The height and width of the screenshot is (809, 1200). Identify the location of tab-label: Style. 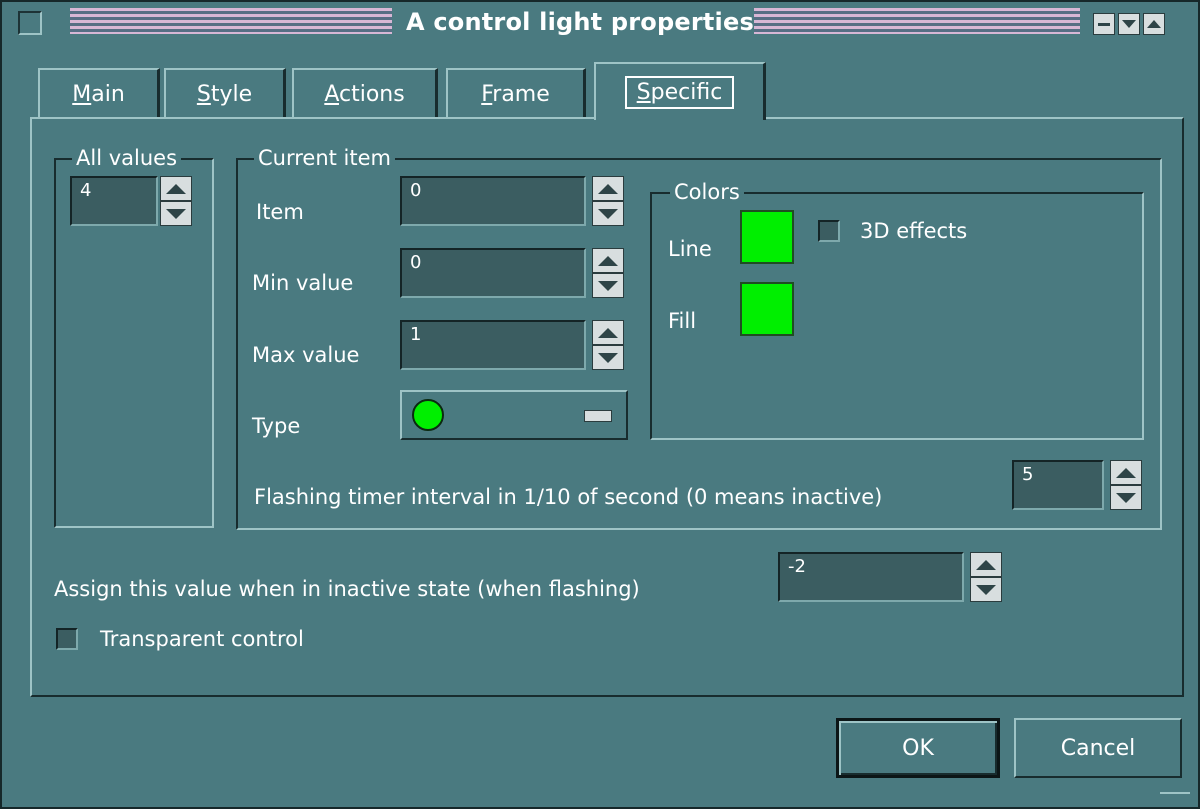
(224, 94).